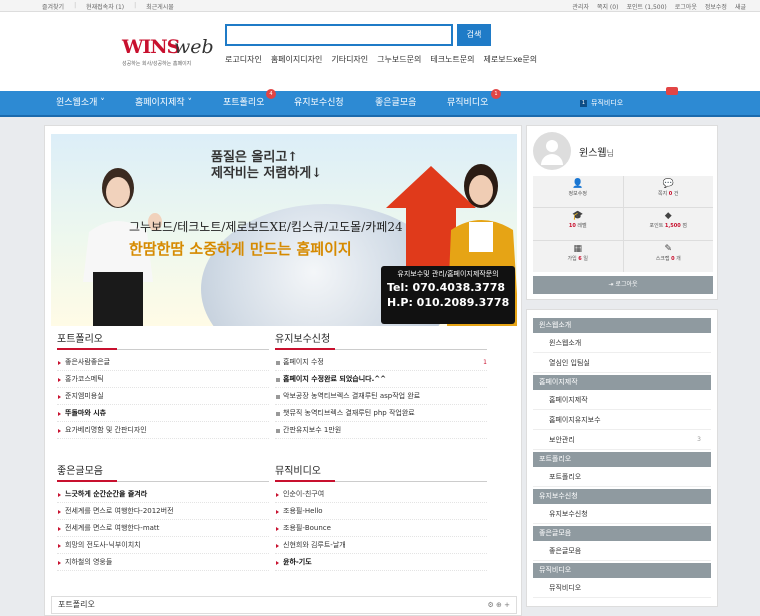 The image size is (760, 616). What do you see at coordinates (562, 440) in the screenshot?
I see `sidebar-item-label: 보안관리` at bounding box center [562, 440].